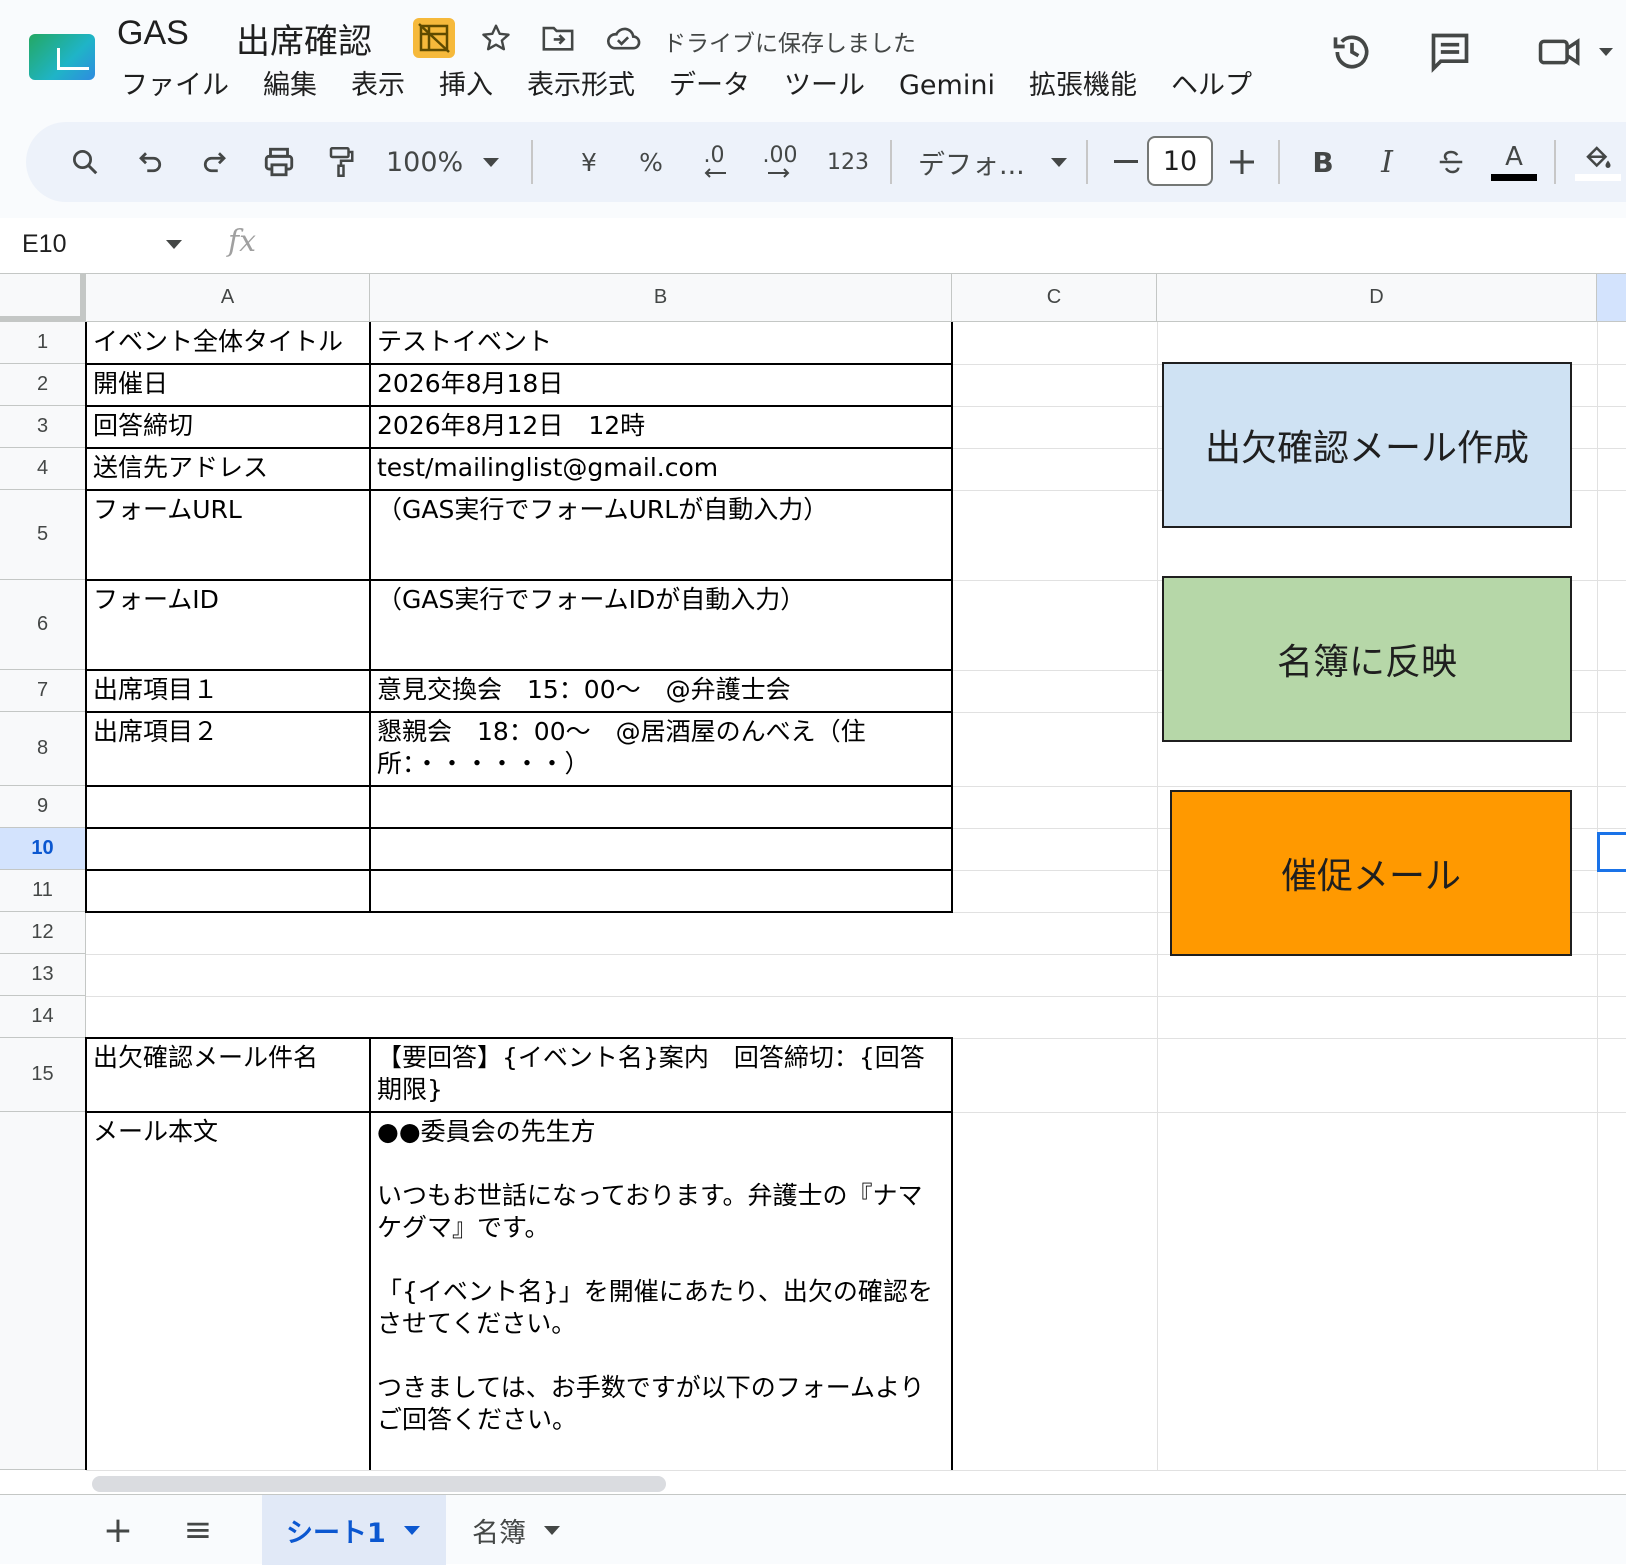 The width and height of the screenshot is (1626, 1565). What do you see at coordinates (824, 86) in the screenshot?
I see `menu-tools: ツール` at bounding box center [824, 86].